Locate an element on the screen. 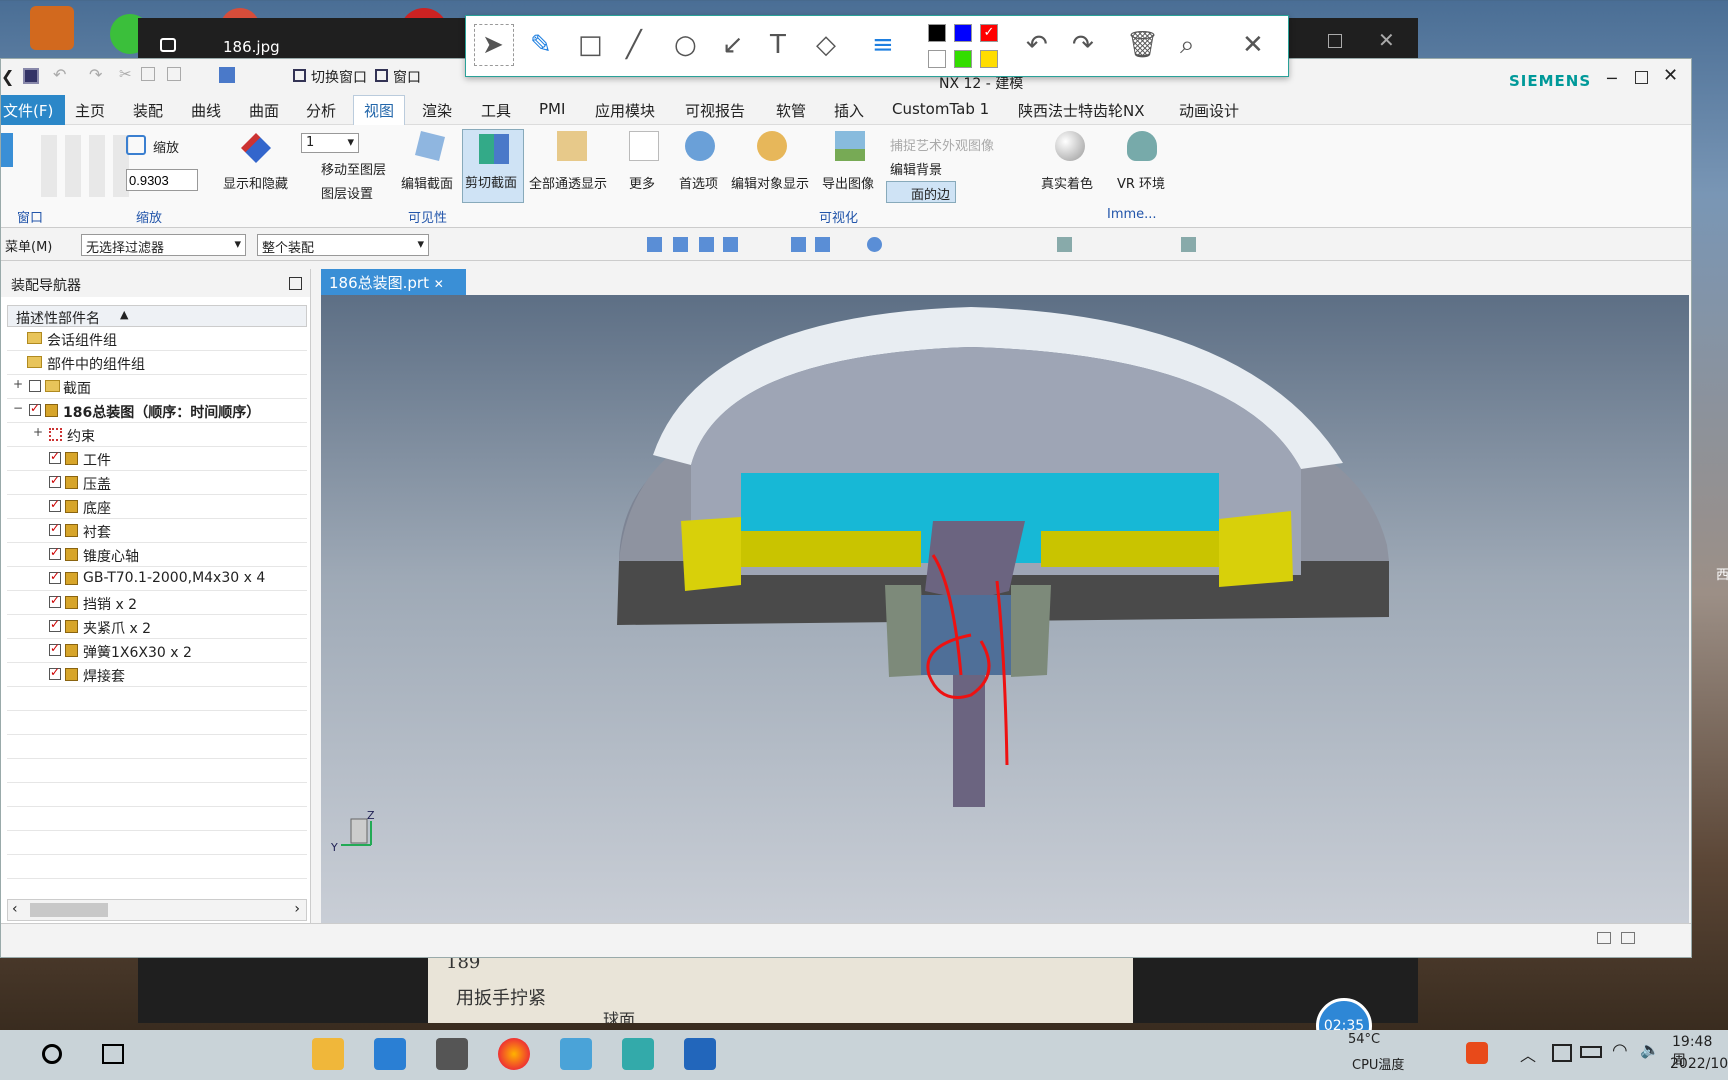  tree-row: + 约束 is located at coordinates (157, 435).